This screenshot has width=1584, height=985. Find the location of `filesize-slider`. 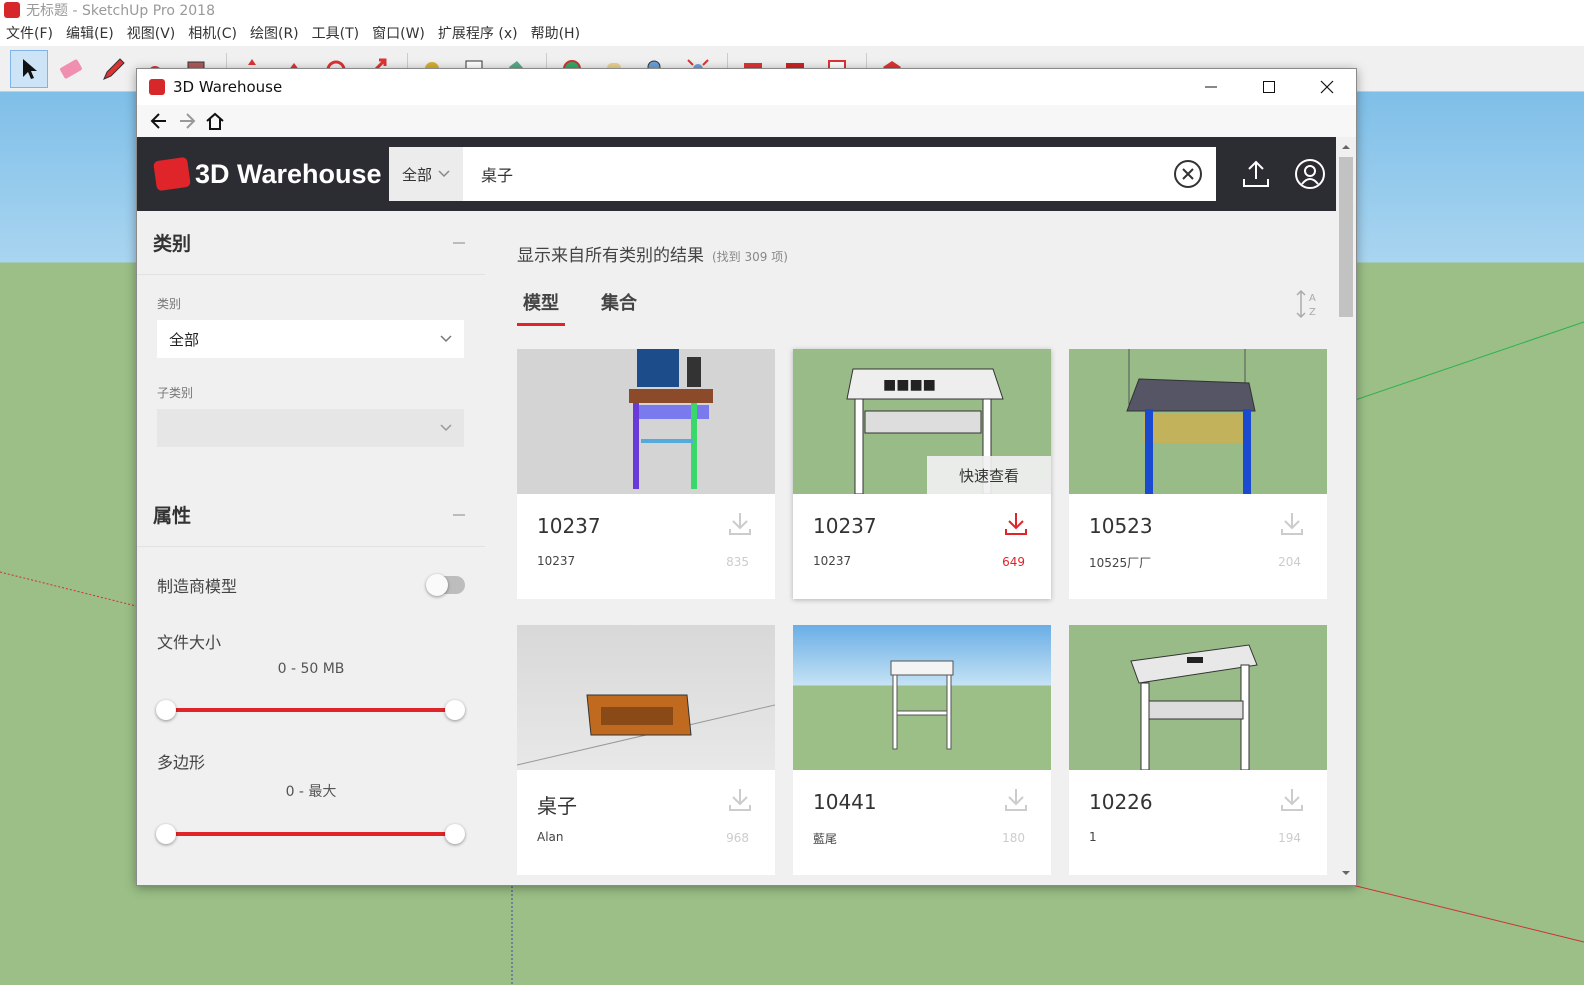

filesize-slider is located at coordinates (310, 709).